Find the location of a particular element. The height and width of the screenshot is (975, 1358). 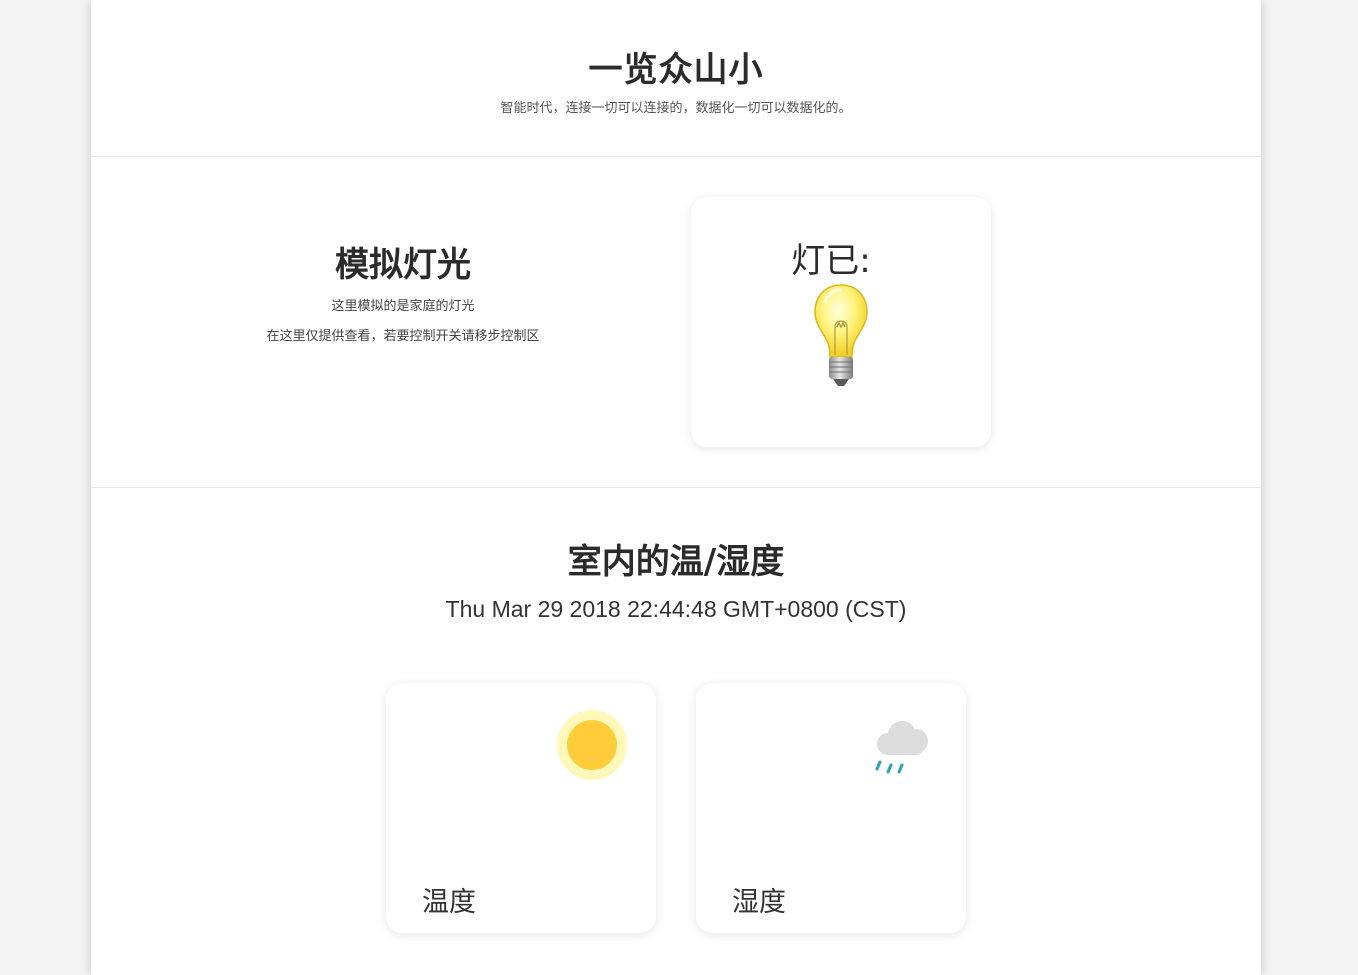

temperature-label: 温度 is located at coordinates (449, 902).